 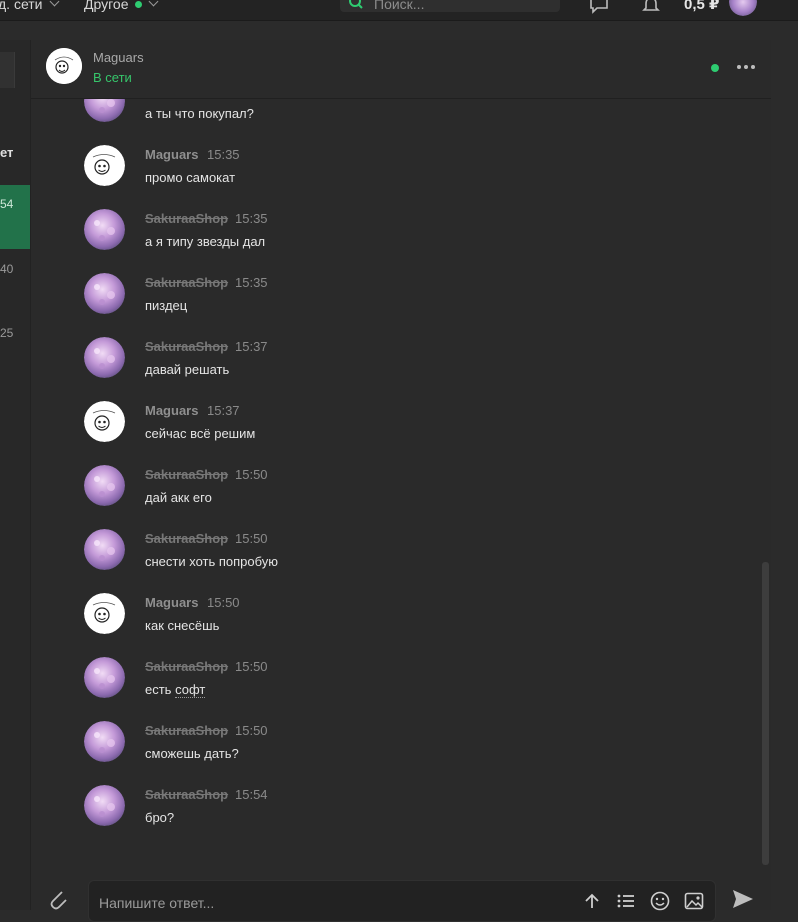 What do you see at coordinates (364, 491) in the screenshot?
I see `message-item: SakuraaShop 15:50 дай акк его` at bounding box center [364, 491].